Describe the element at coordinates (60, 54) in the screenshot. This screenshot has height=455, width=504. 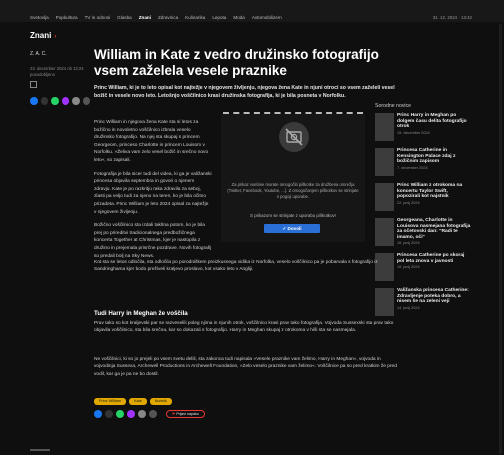
I see `author: Z. A. C.` at that location.